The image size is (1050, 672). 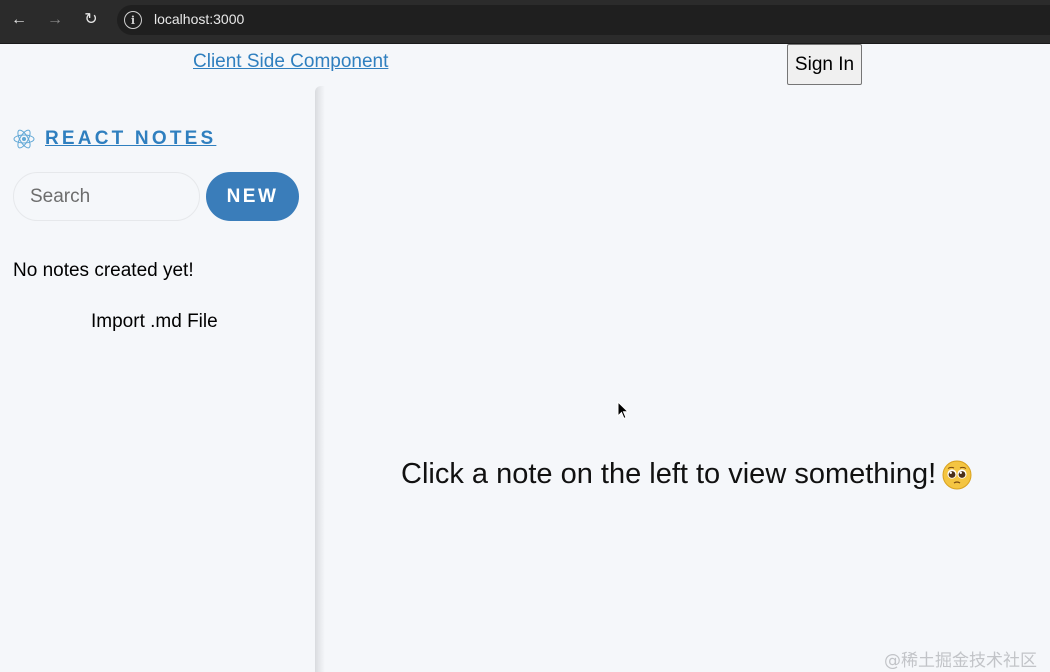 What do you see at coordinates (199, 19) in the screenshot?
I see `url-text: localhost:3000` at bounding box center [199, 19].